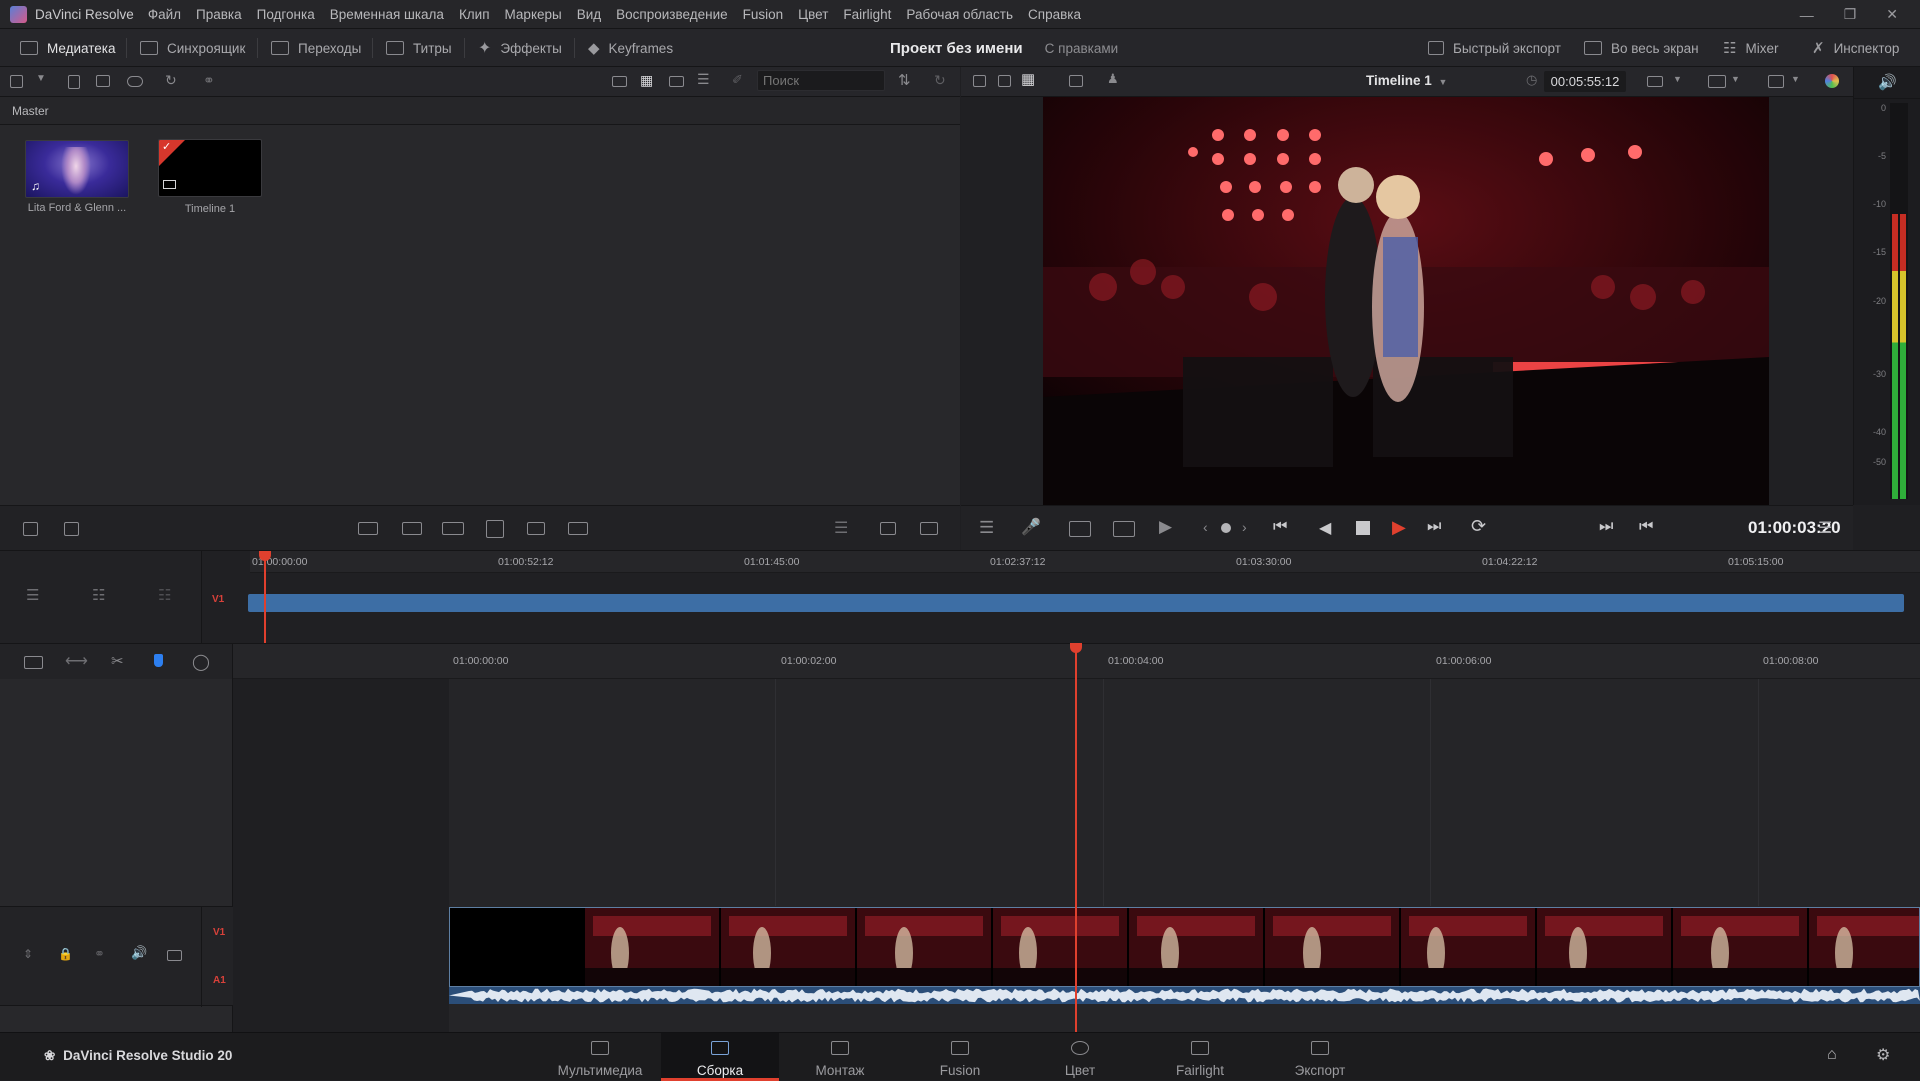  Describe the element at coordinates (419, 48) in the screenshot. I see `titles-button: Титры` at that location.